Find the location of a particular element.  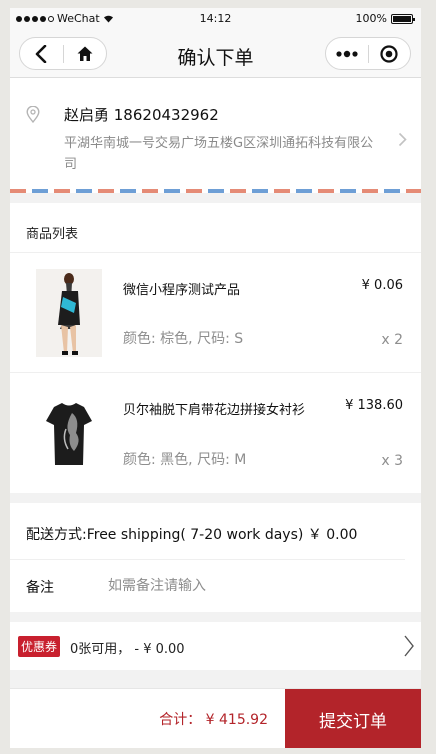

recipient-name-phone: 赵启勇 18620432962 is located at coordinates (141, 115).